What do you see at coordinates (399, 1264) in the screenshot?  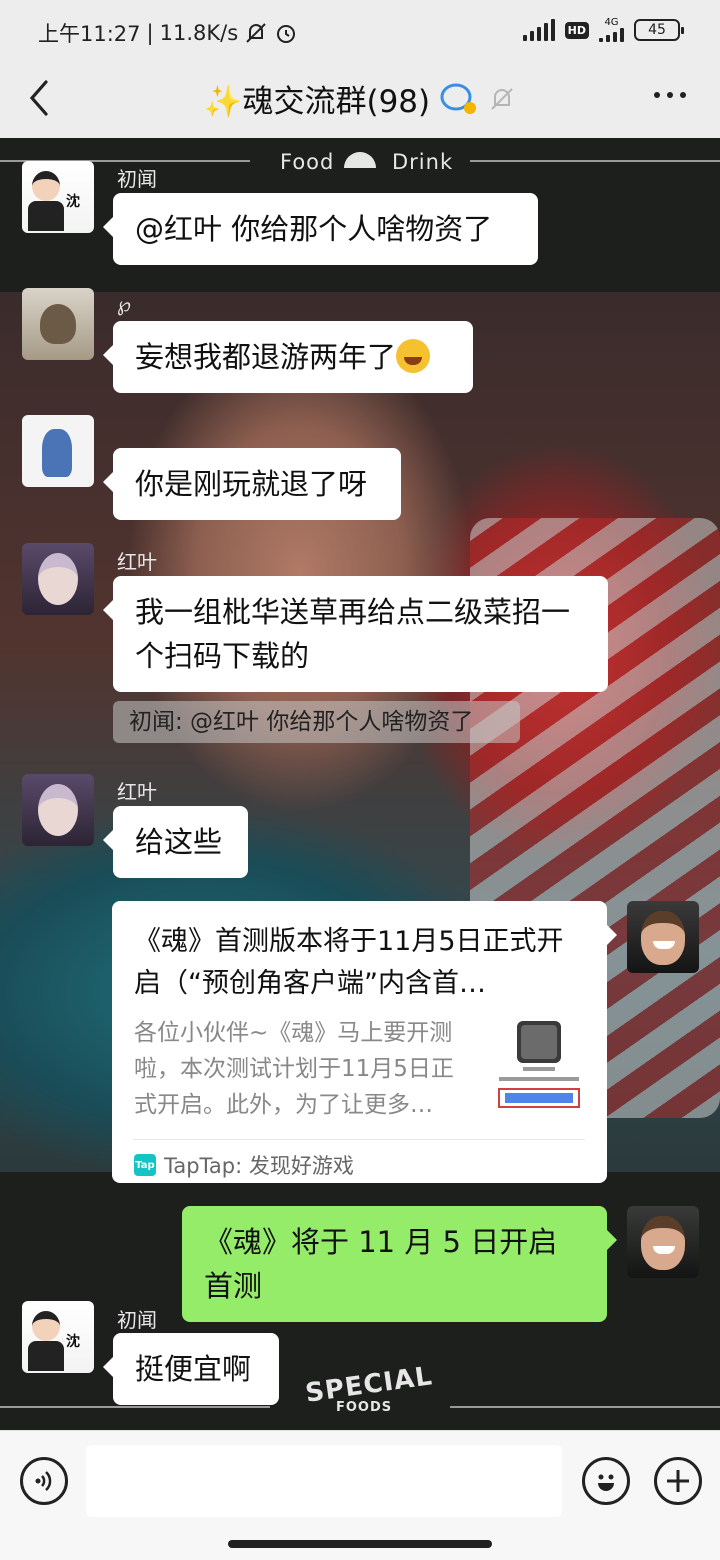 I see `message-bubble-self: 《魂》将于 11 月 5 日开启首测` at bounding box center [399, 1264].